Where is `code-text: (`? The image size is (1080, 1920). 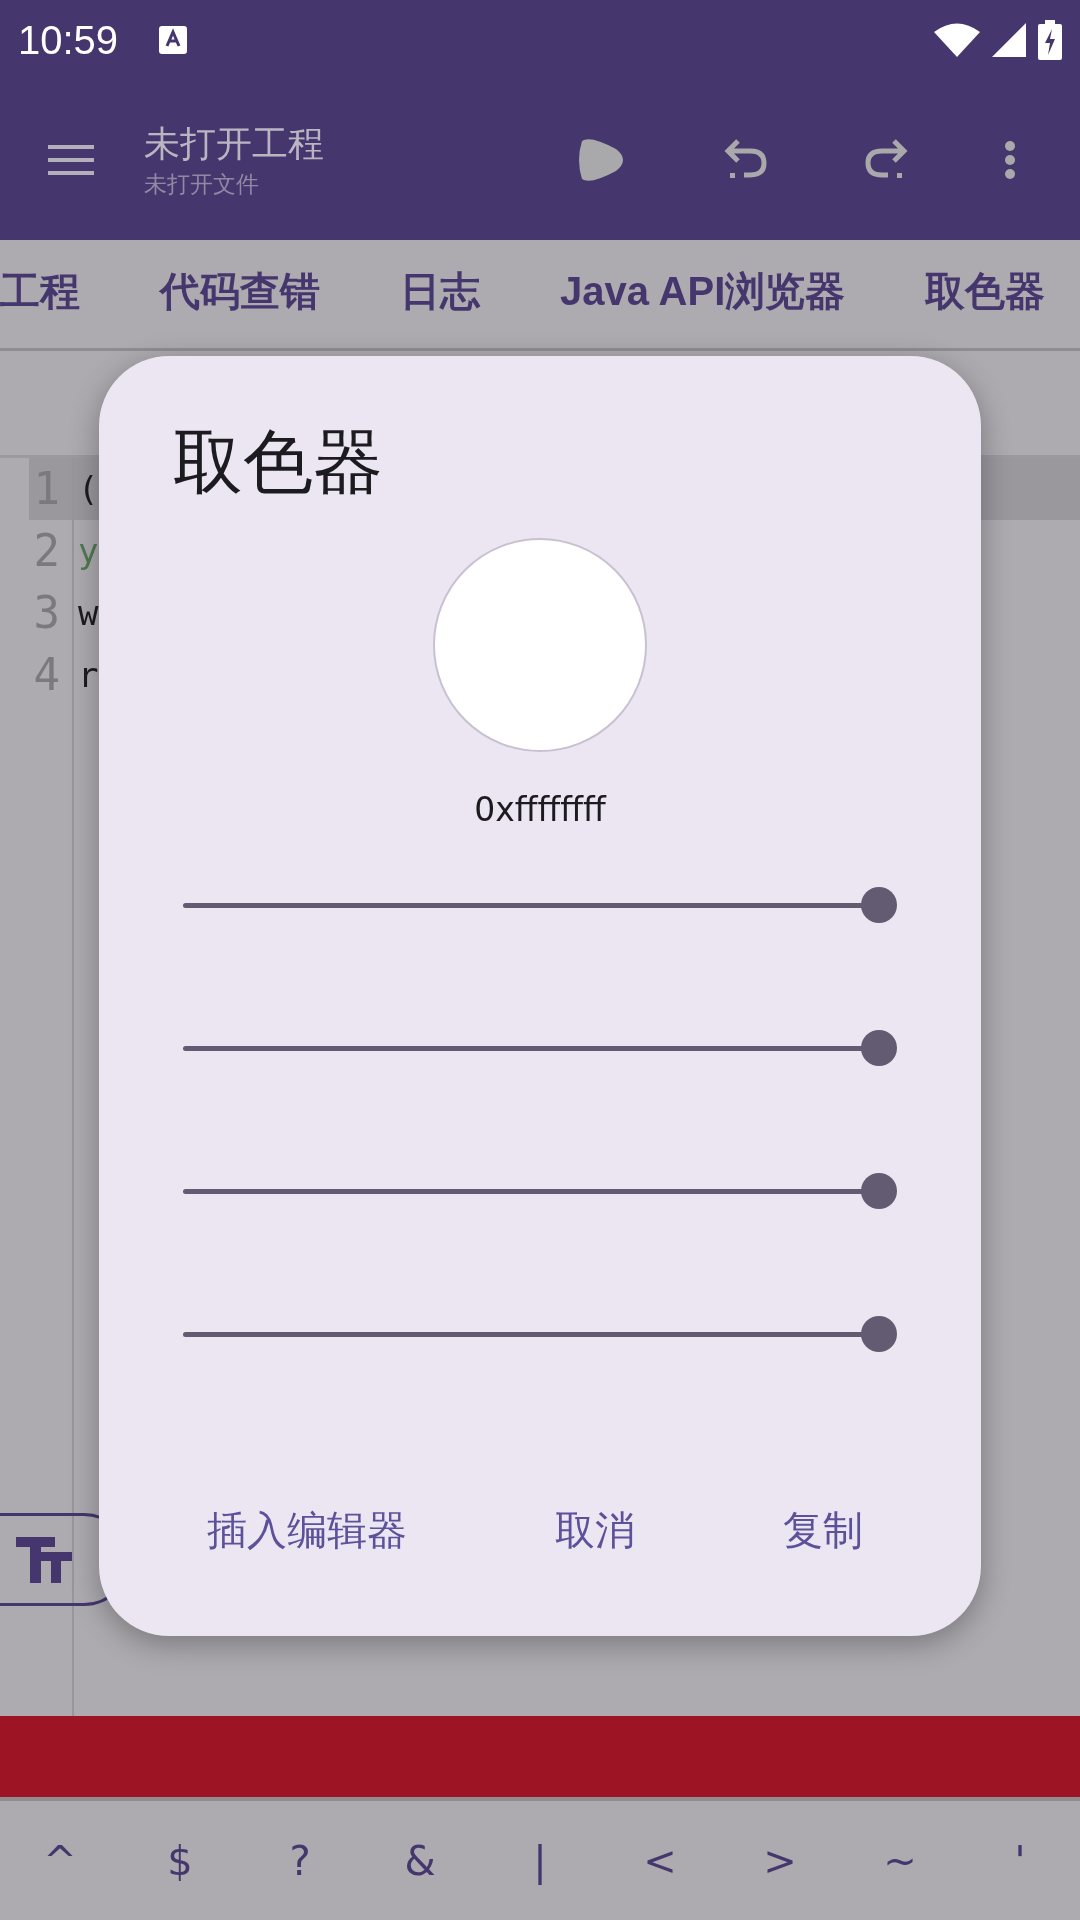 code-text: ( is located at coordinates (88, 489).